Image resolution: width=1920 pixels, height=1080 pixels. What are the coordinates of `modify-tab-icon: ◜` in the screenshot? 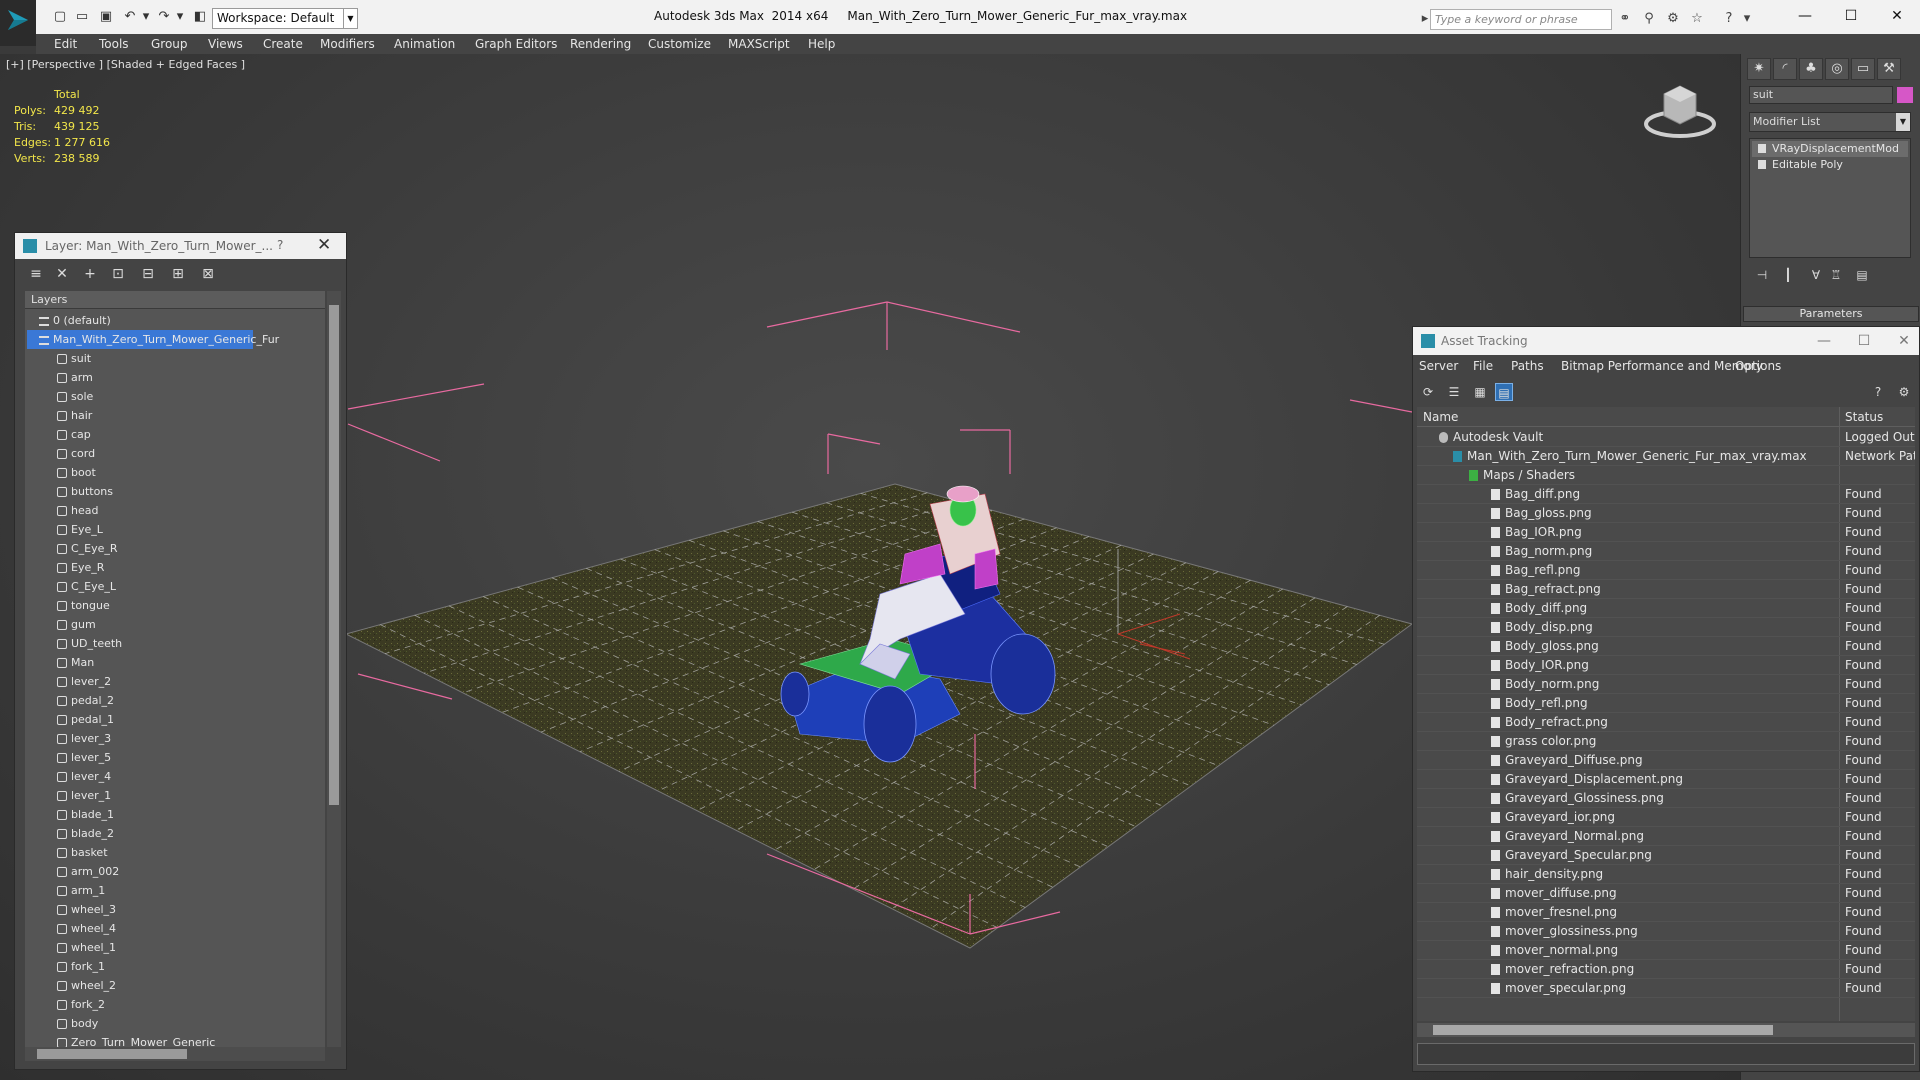 It's located at (1785, 69).